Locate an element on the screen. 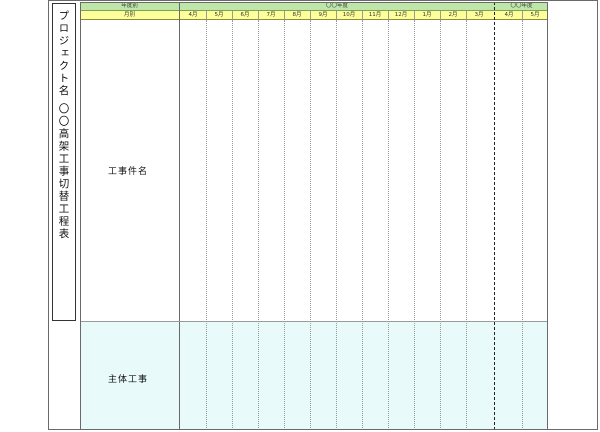  project-title: プロジェクト名 〇〇高架工事切替工程表 is located at coordinates (63, 125).